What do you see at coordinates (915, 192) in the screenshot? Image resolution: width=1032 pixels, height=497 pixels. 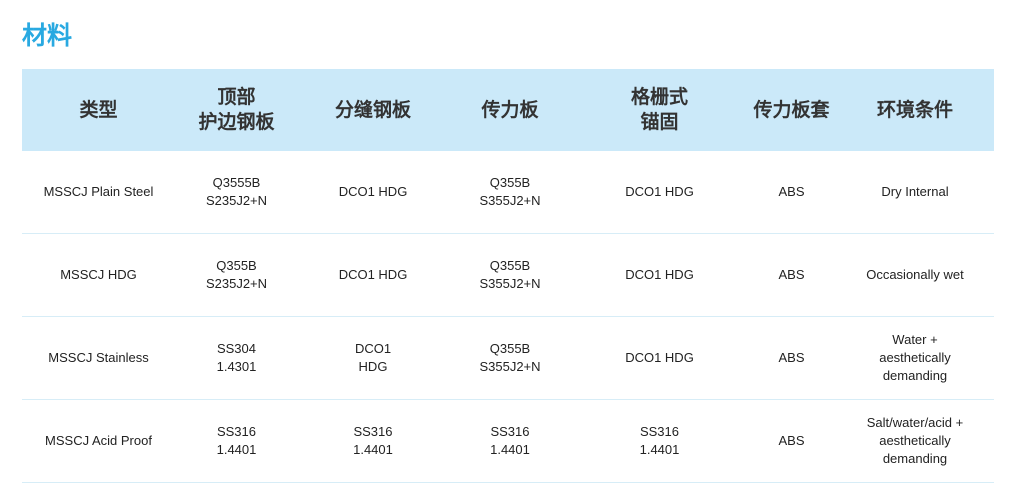 I see `table-cell: Dry Internal` at bounding box center [915, 192].